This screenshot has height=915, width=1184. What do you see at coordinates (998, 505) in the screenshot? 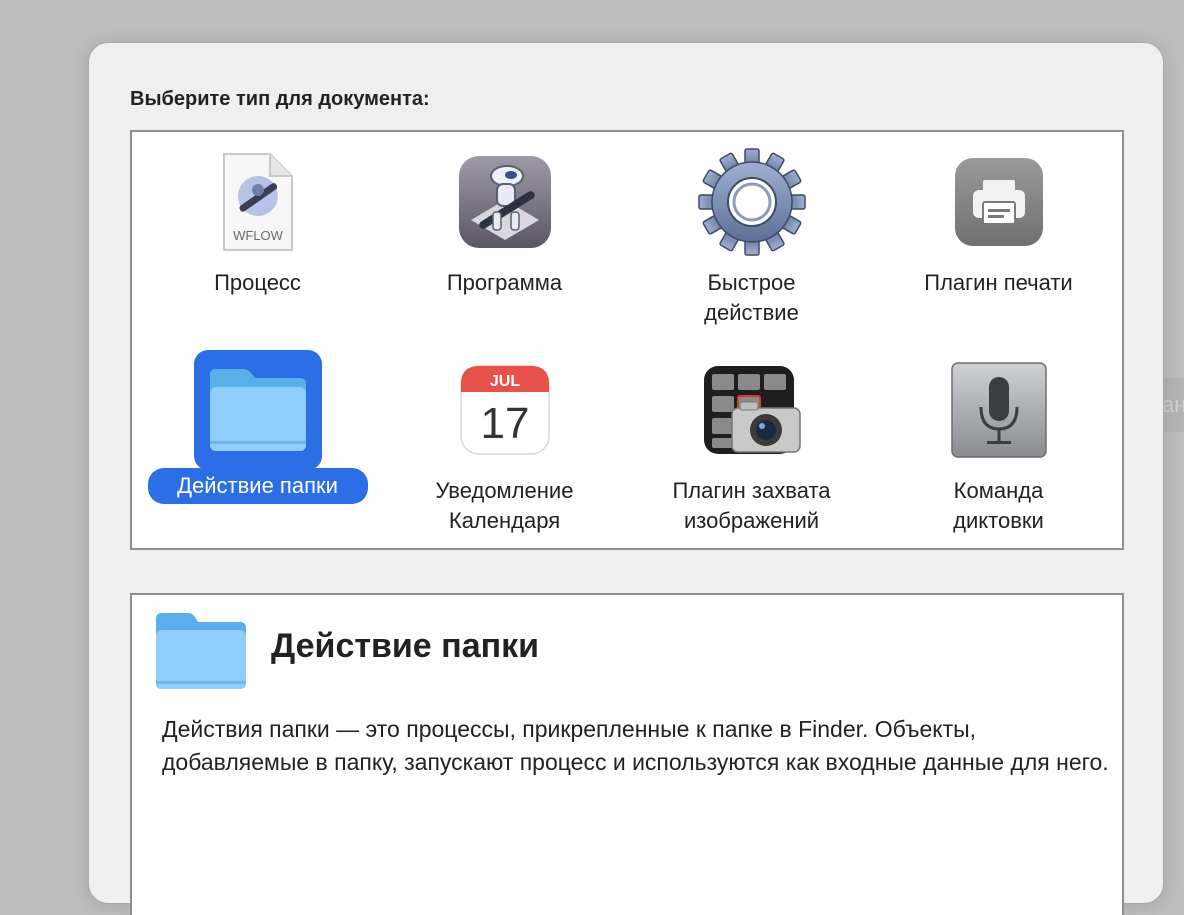
I see `doc-type-label: Команда диктовки` at bounding box center [998, 505].